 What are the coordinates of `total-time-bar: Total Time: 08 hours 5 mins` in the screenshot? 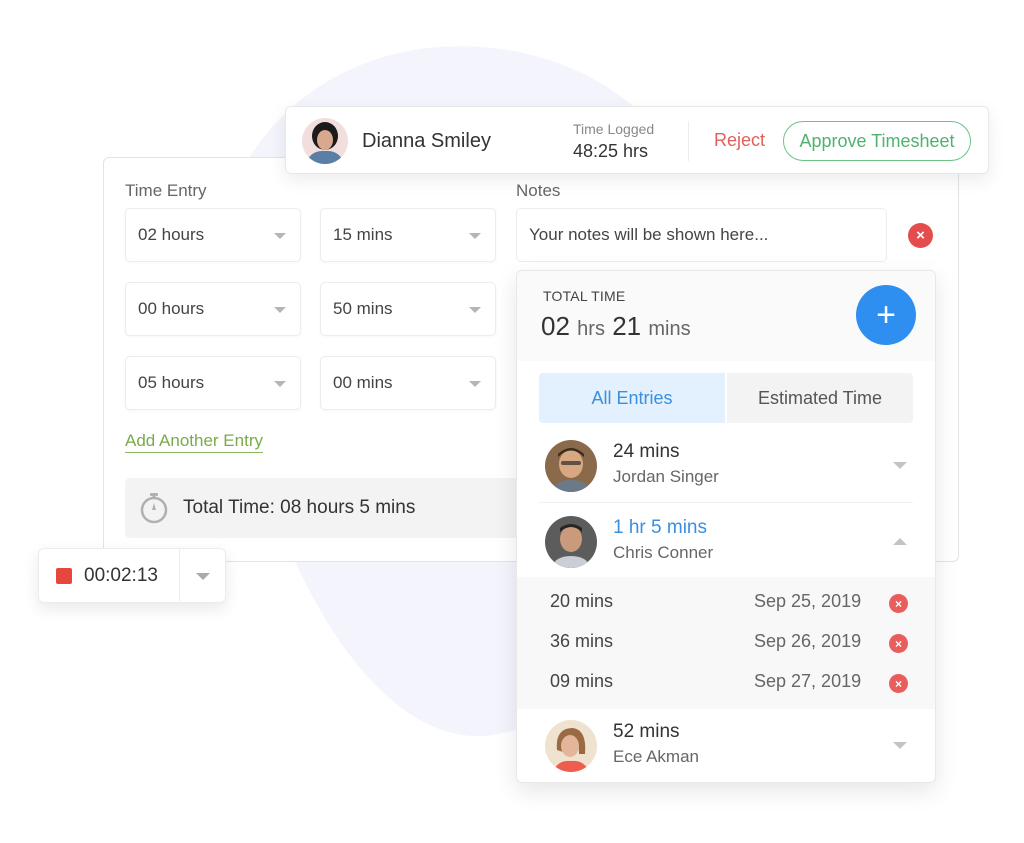 It's located at (335, 508).